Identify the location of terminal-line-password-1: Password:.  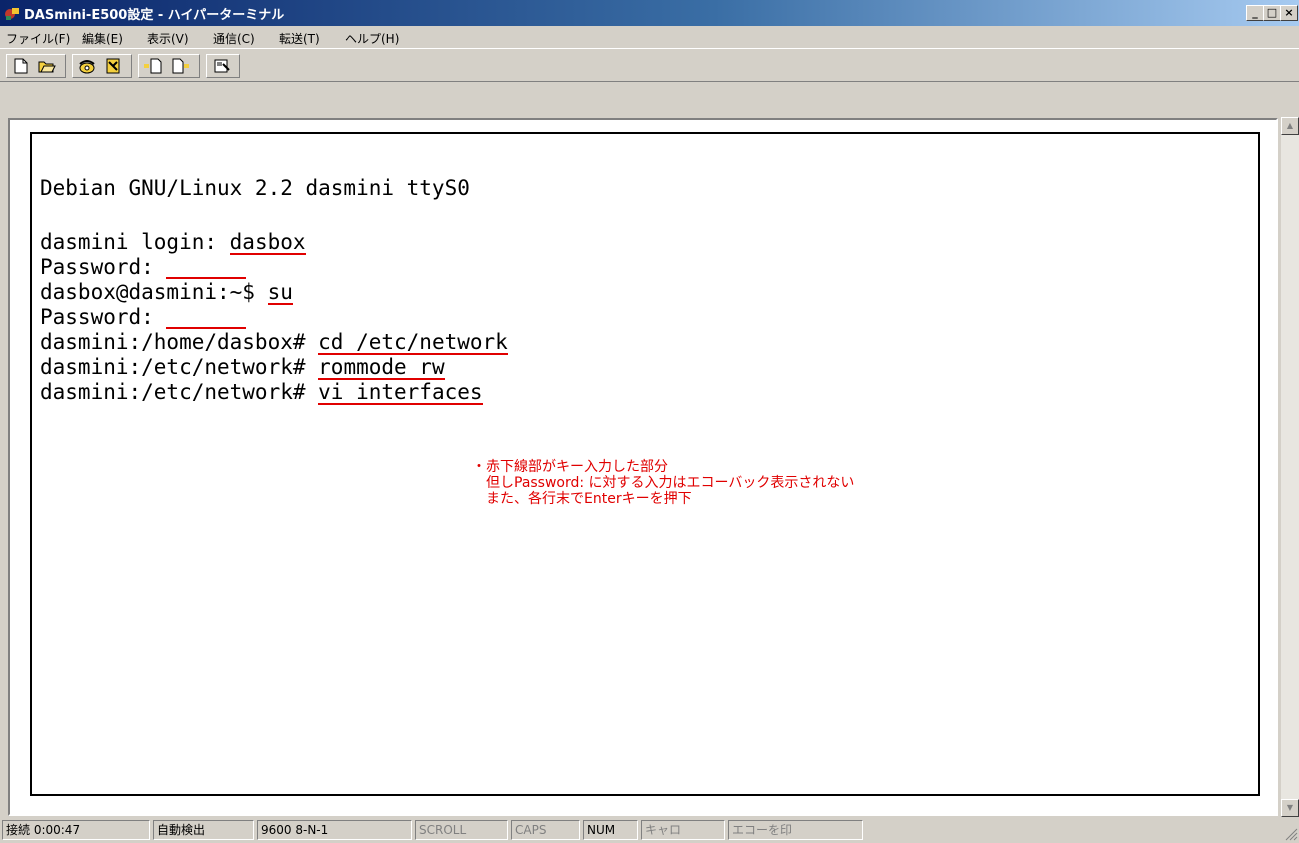
(143, 267).